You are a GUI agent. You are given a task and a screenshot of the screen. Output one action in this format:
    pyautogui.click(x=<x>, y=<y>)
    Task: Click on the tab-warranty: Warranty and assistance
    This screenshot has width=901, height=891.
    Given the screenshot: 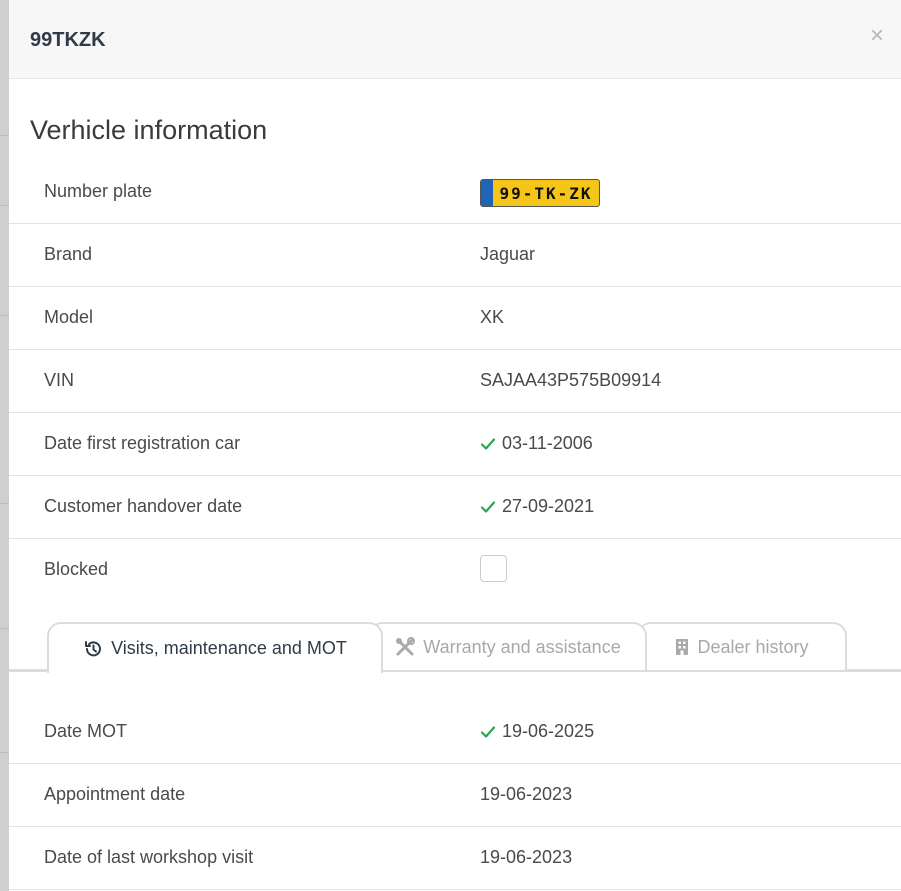 What is the action you would take?
    pyautogui.click(x=508, y=646)
    